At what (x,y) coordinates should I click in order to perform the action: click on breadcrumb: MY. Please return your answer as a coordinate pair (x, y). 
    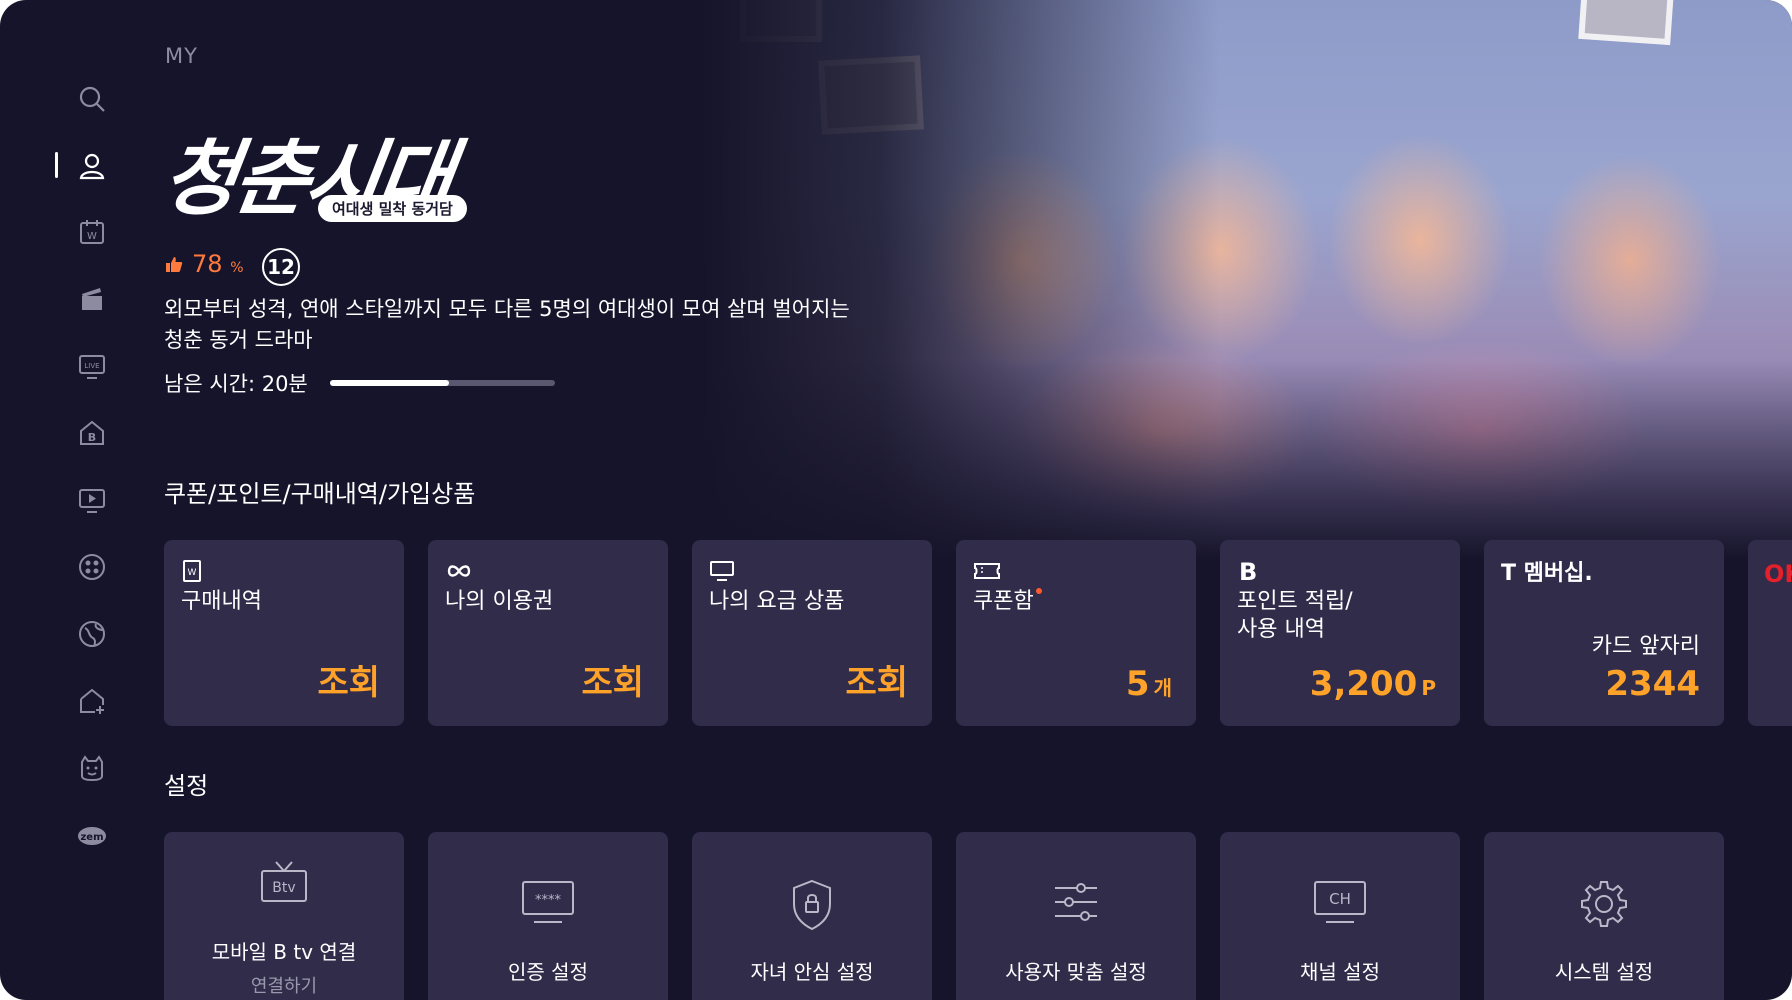
    Looking at the image, I should click on (181, 56).